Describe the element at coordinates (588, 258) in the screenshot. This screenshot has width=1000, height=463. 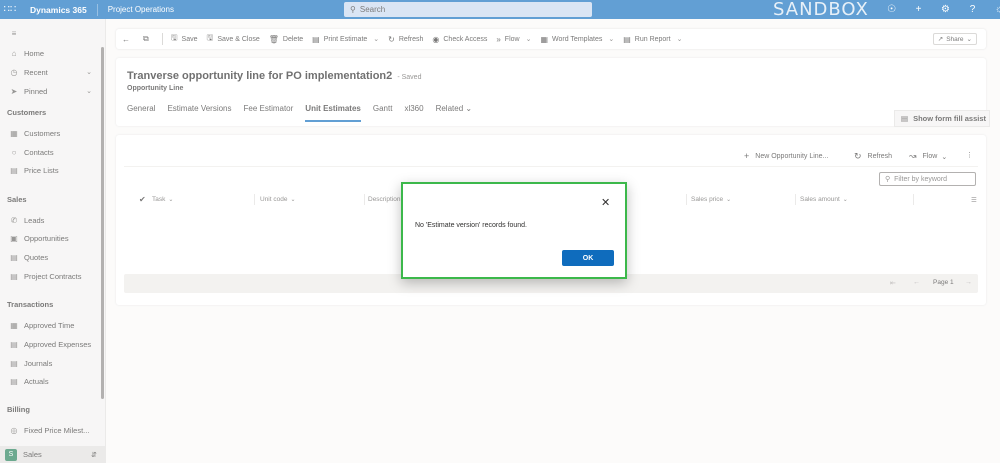
I see `ok-button: OK` at that location.